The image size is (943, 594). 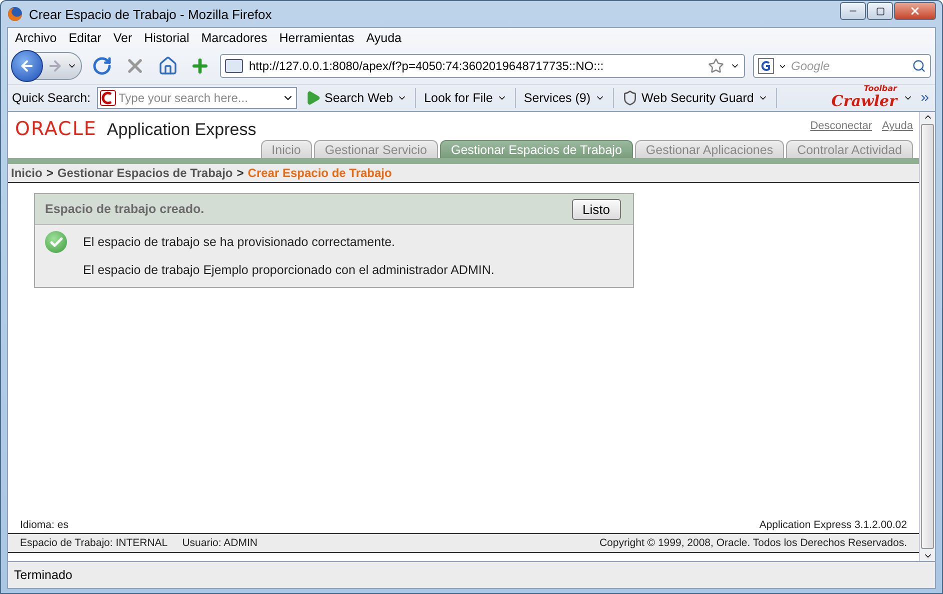 I want to click on toolbar-logo: Crawler Toolbar, so click(x=864, y=98).